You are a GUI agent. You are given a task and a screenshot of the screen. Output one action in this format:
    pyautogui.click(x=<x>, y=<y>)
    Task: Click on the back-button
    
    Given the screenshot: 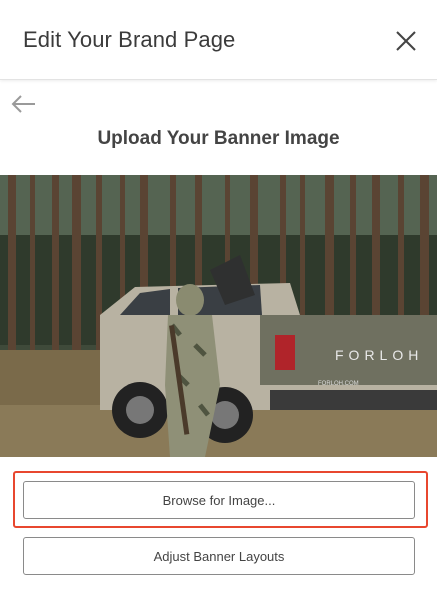 What is the action you would take?
    pyautogui.click(x=24, y=104)
    